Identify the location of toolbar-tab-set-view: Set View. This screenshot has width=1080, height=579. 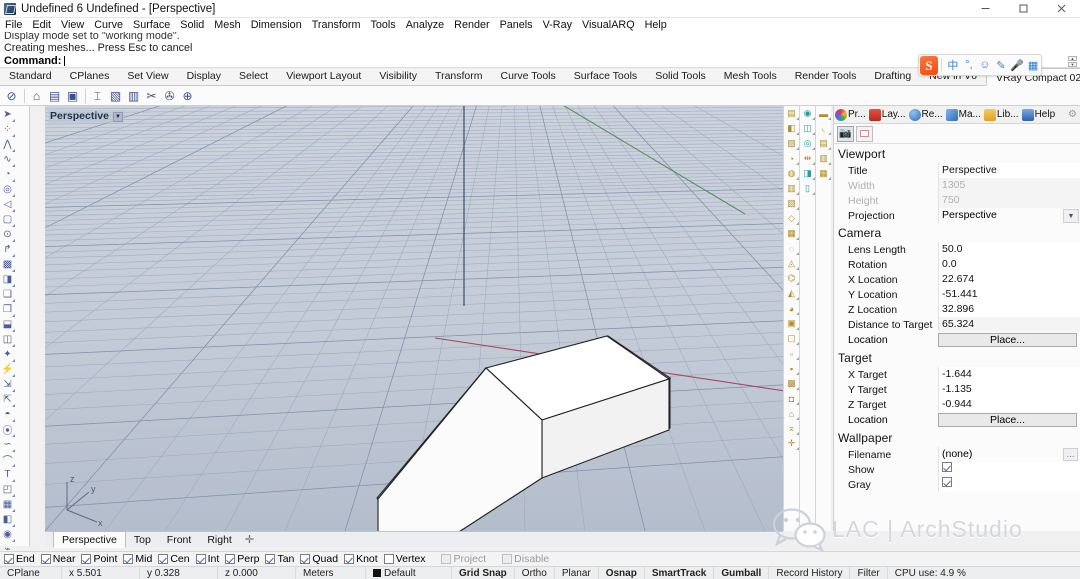
(147, 76).